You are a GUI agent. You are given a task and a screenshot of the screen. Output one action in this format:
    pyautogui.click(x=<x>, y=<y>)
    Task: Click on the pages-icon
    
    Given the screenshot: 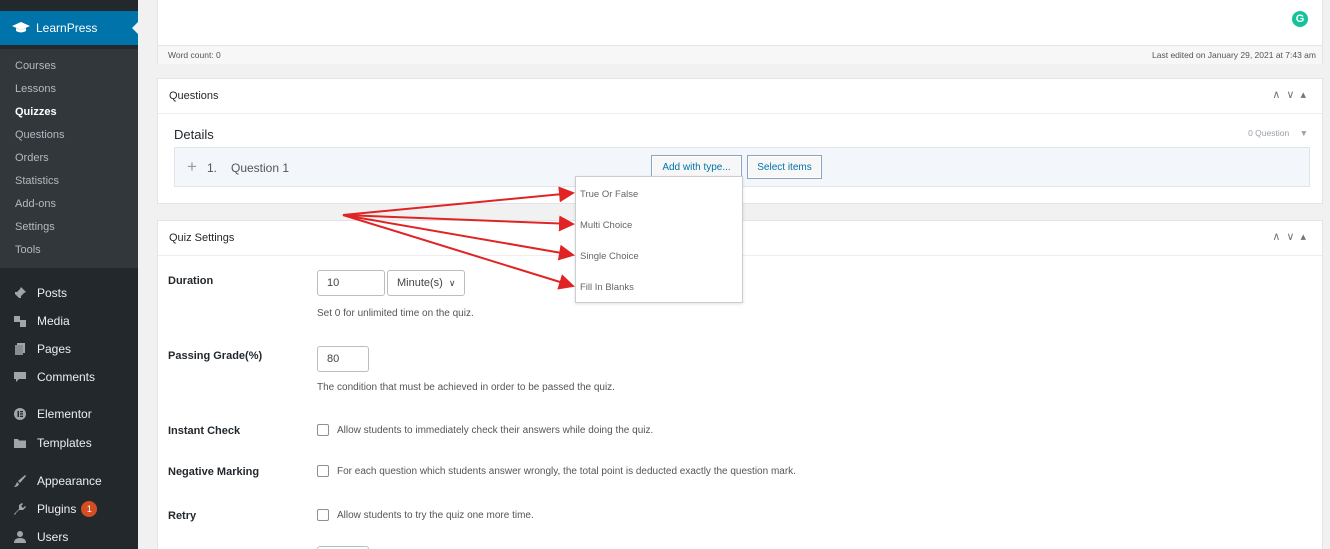 What is the action you would take?
    pyautogui.click(x=20, y=349)
    